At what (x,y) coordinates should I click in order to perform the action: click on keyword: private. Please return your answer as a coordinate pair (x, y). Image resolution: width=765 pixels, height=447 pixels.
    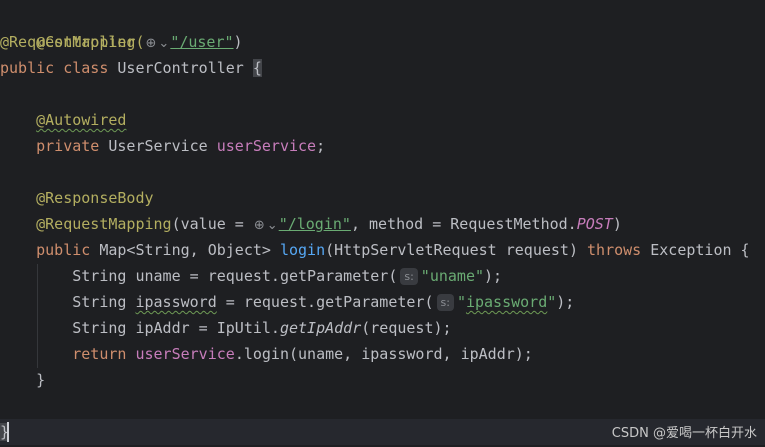
    Looking at the image, I should click on (68, 146).